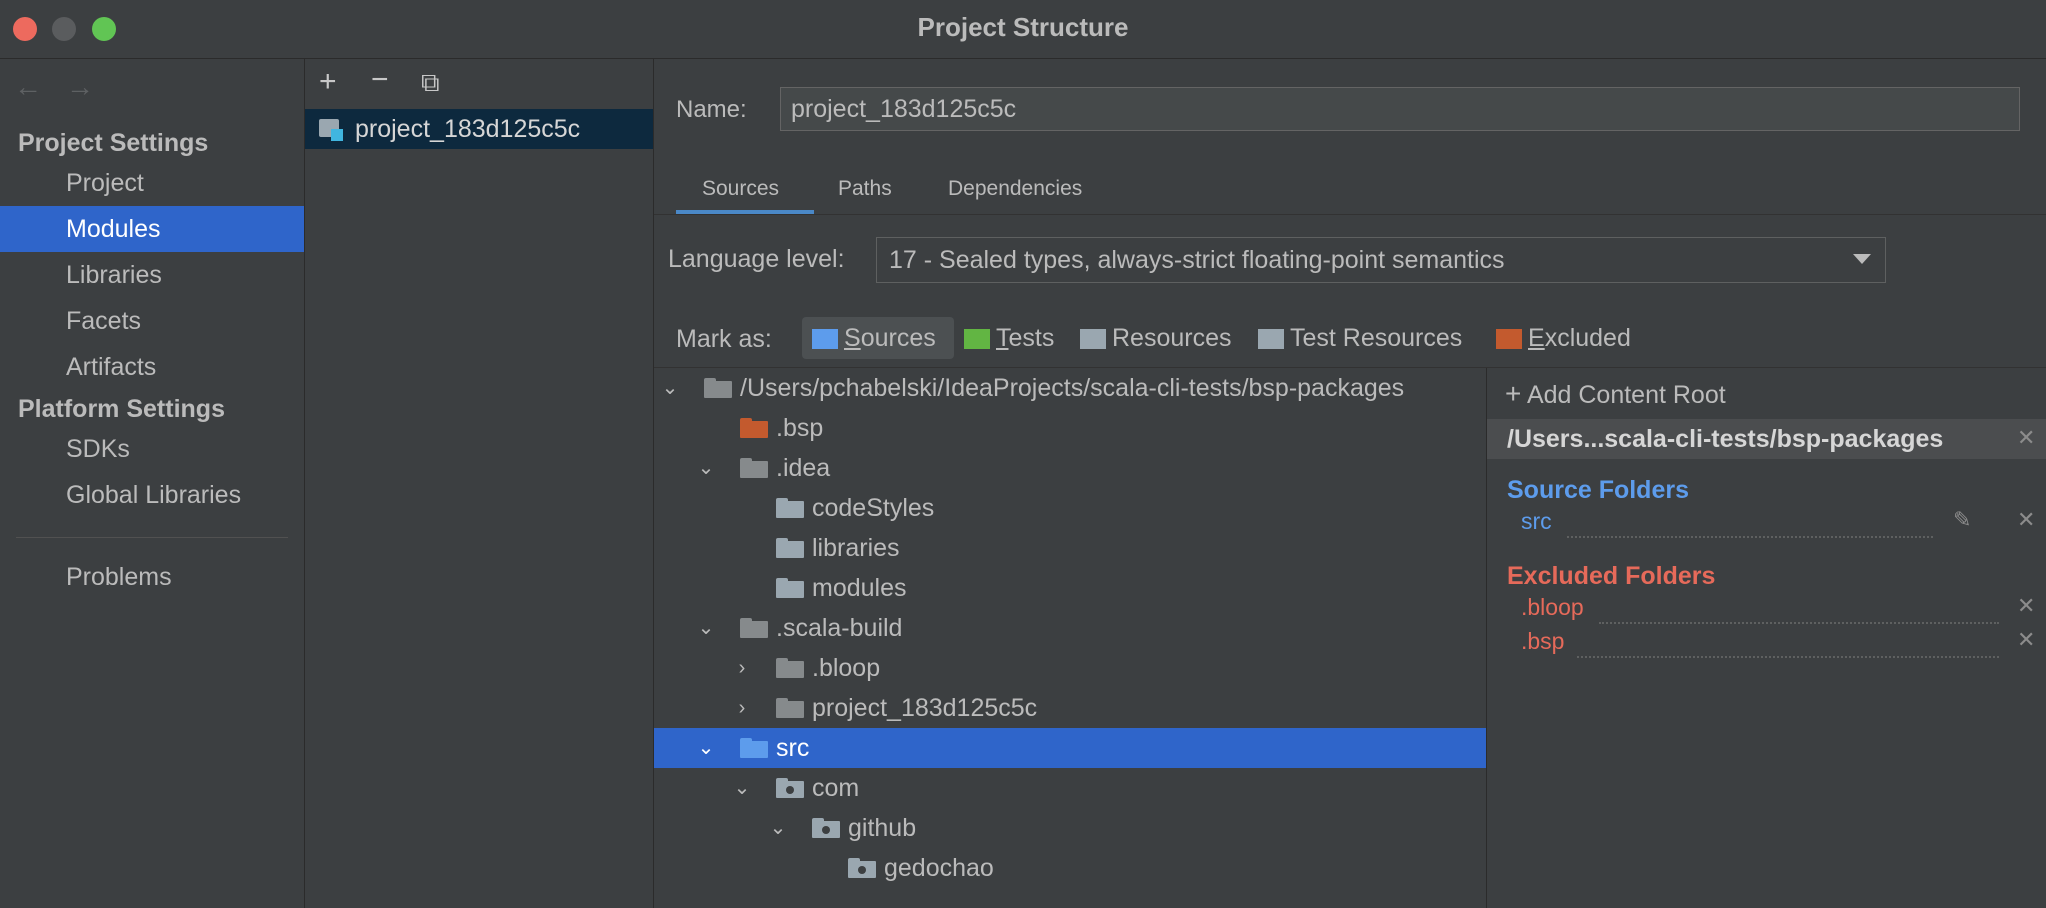 This screenshot has height=908, width=2046. Describe the element at coordinates (2026, 438) in the screenshot. I see `remove-content-root-icon: ✕` at that location.